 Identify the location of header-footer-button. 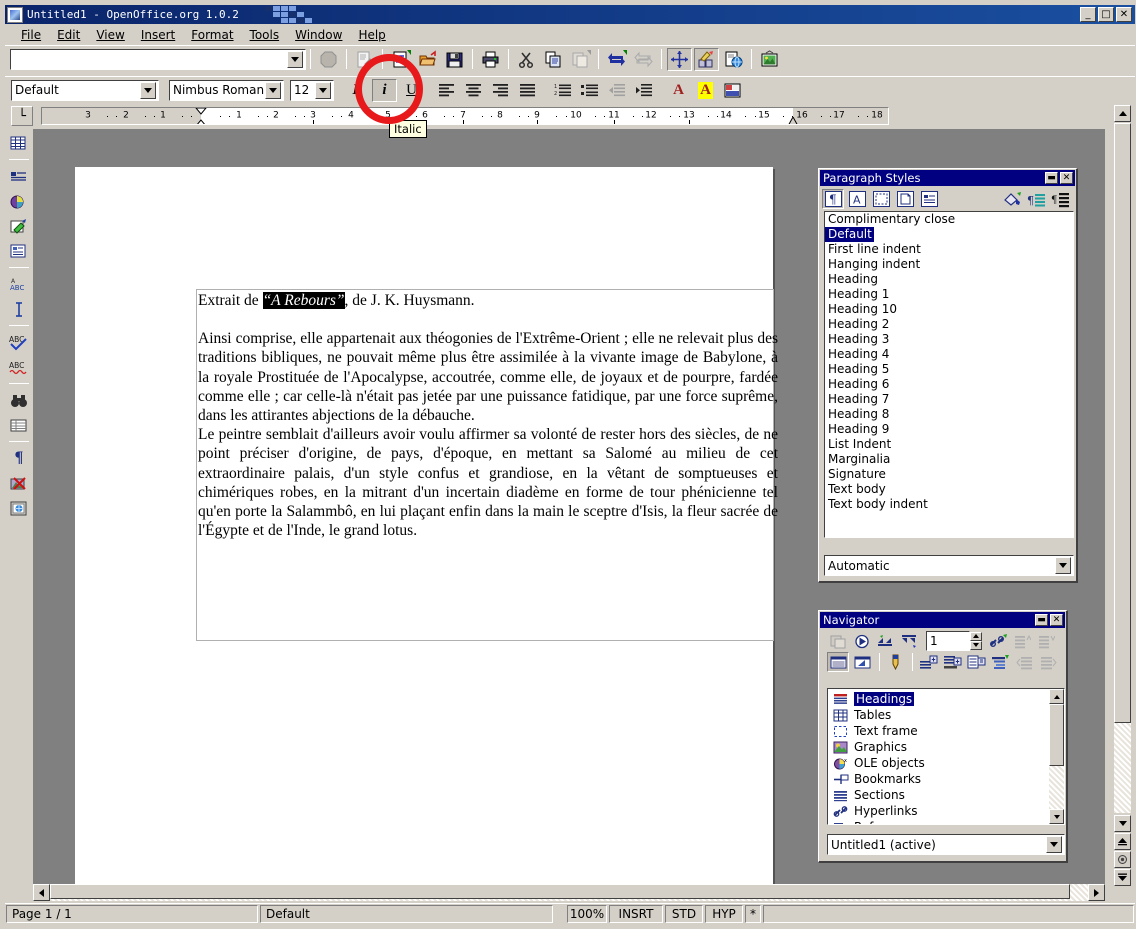
(895, 662).